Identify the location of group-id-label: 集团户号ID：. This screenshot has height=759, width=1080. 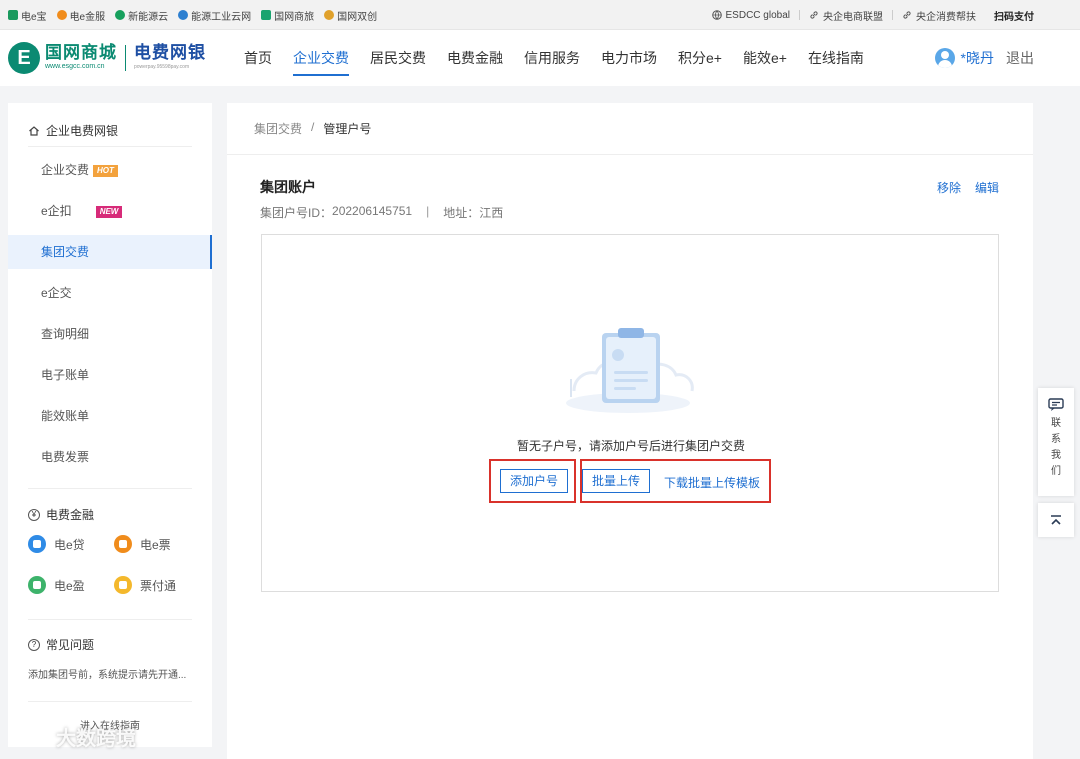
(296, 213).